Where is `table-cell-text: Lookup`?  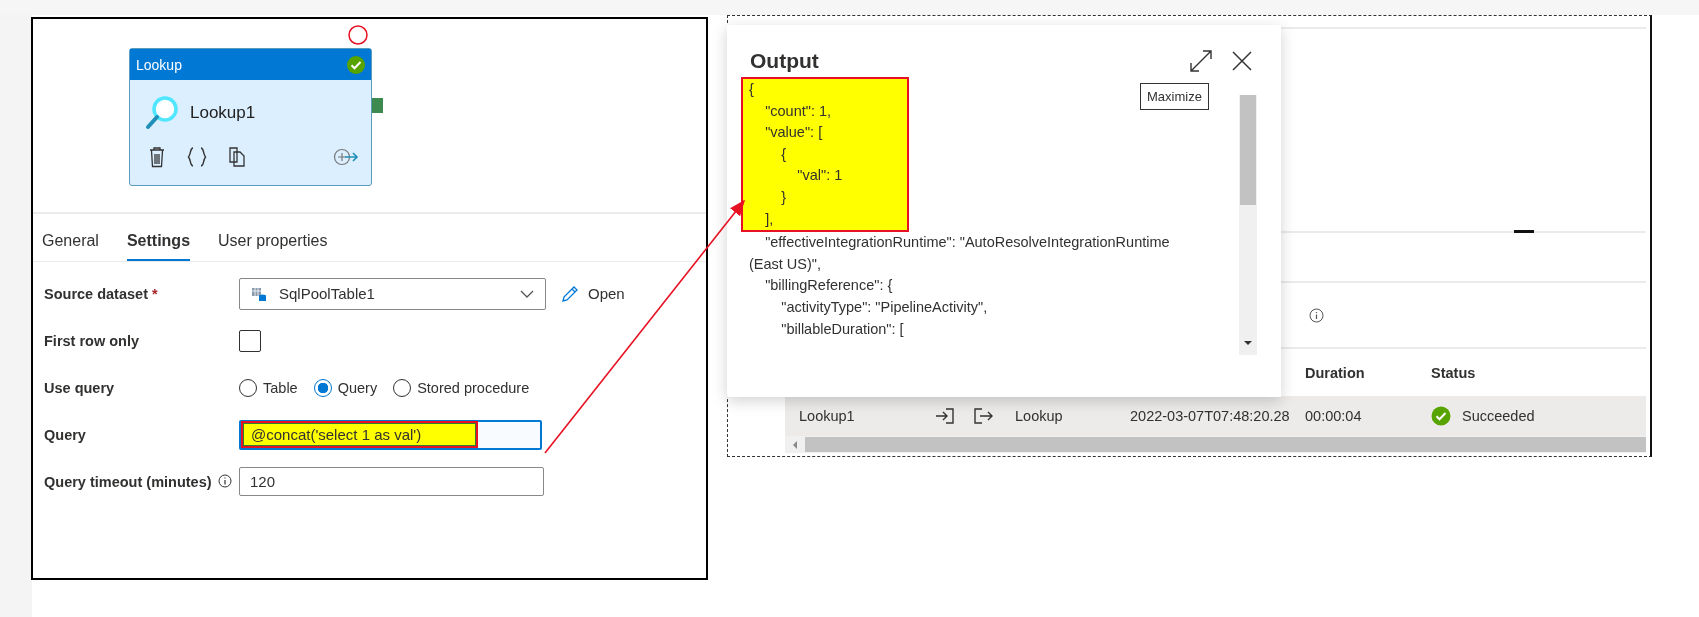
table-cell-text: Lookup is located at coordinates (1039, 416).